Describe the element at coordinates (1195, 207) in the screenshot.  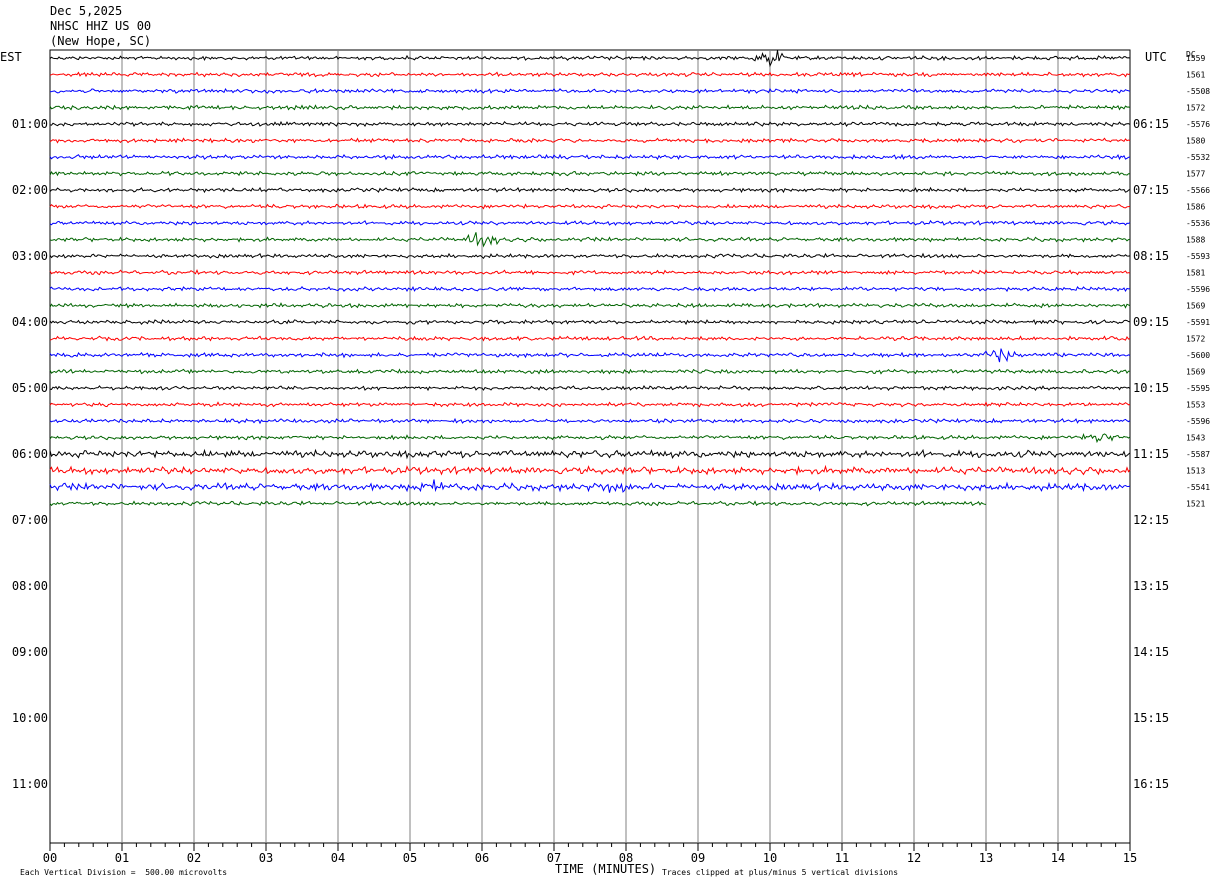
I see `dc-offset-label: 1586` at that location.